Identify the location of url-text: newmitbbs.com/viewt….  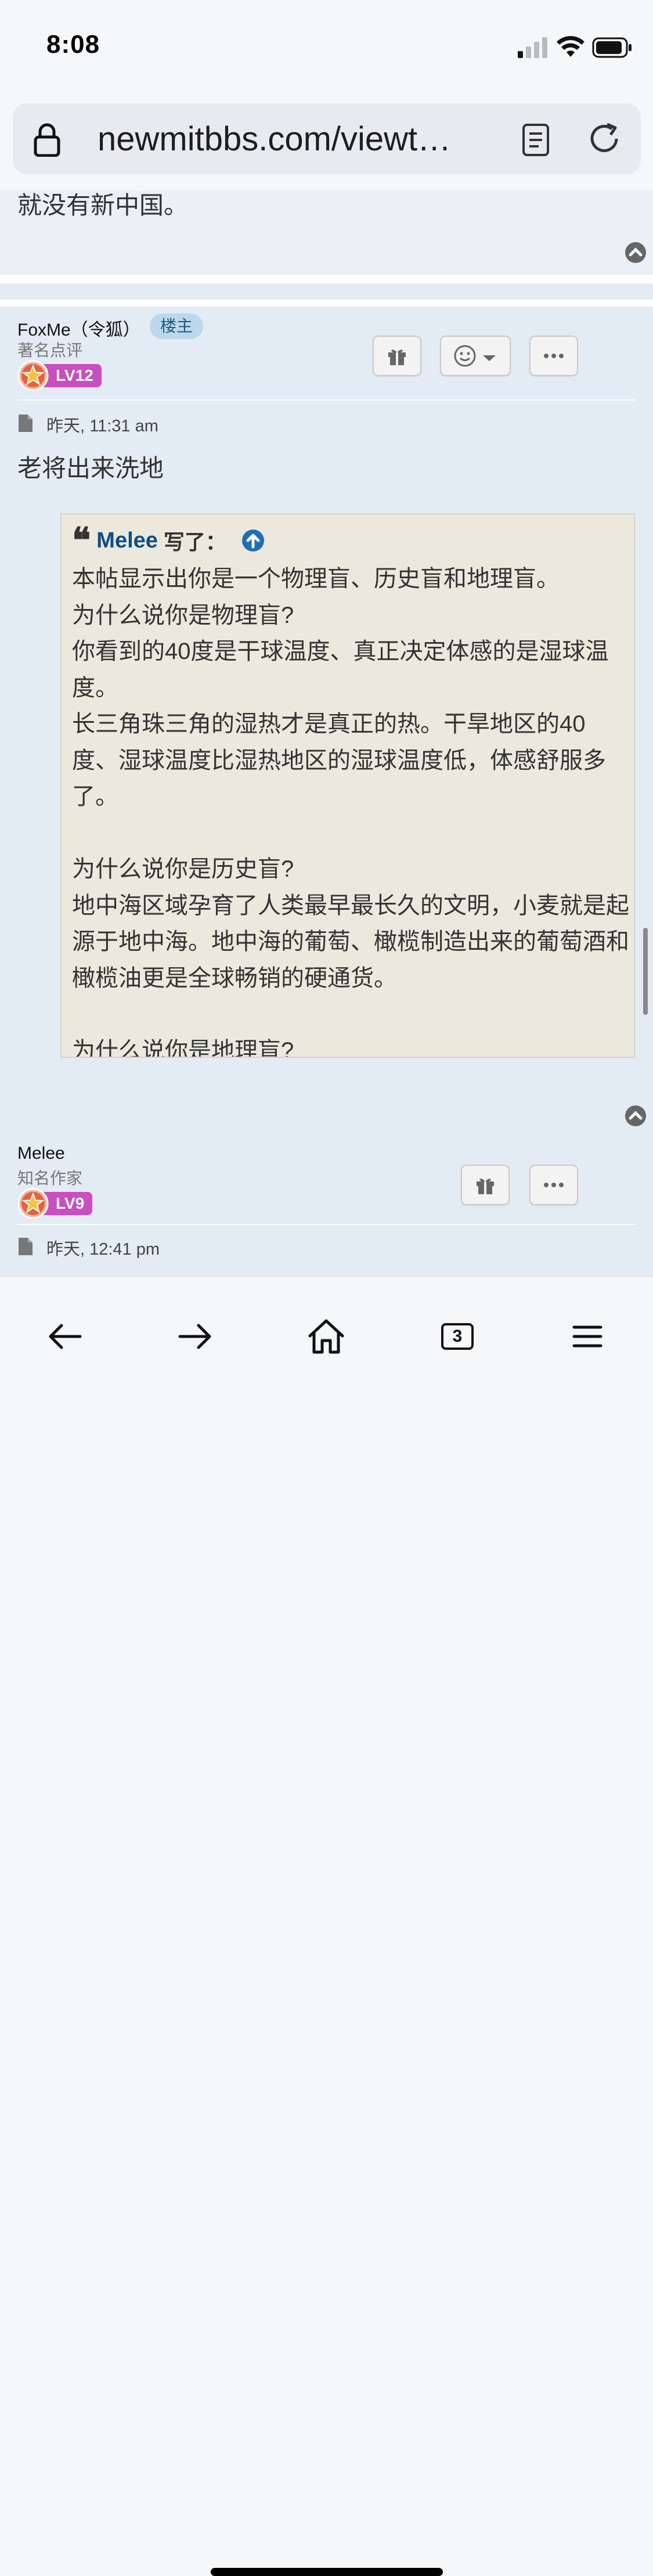
(274, 139).